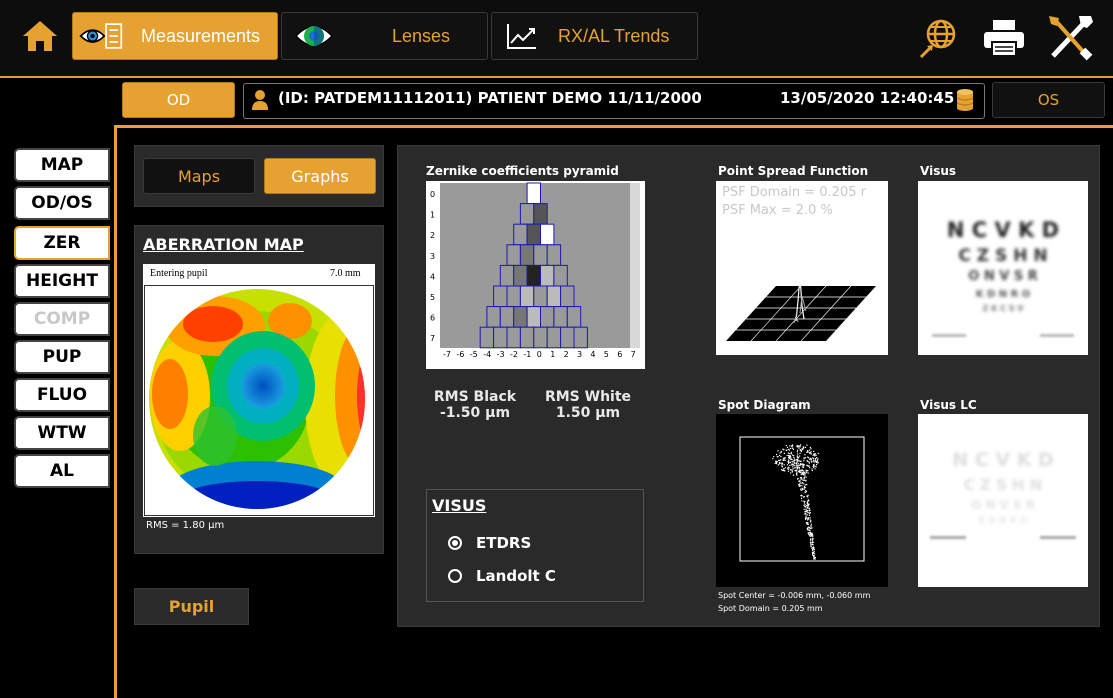  I want to click on home-button, so click(40, 36).